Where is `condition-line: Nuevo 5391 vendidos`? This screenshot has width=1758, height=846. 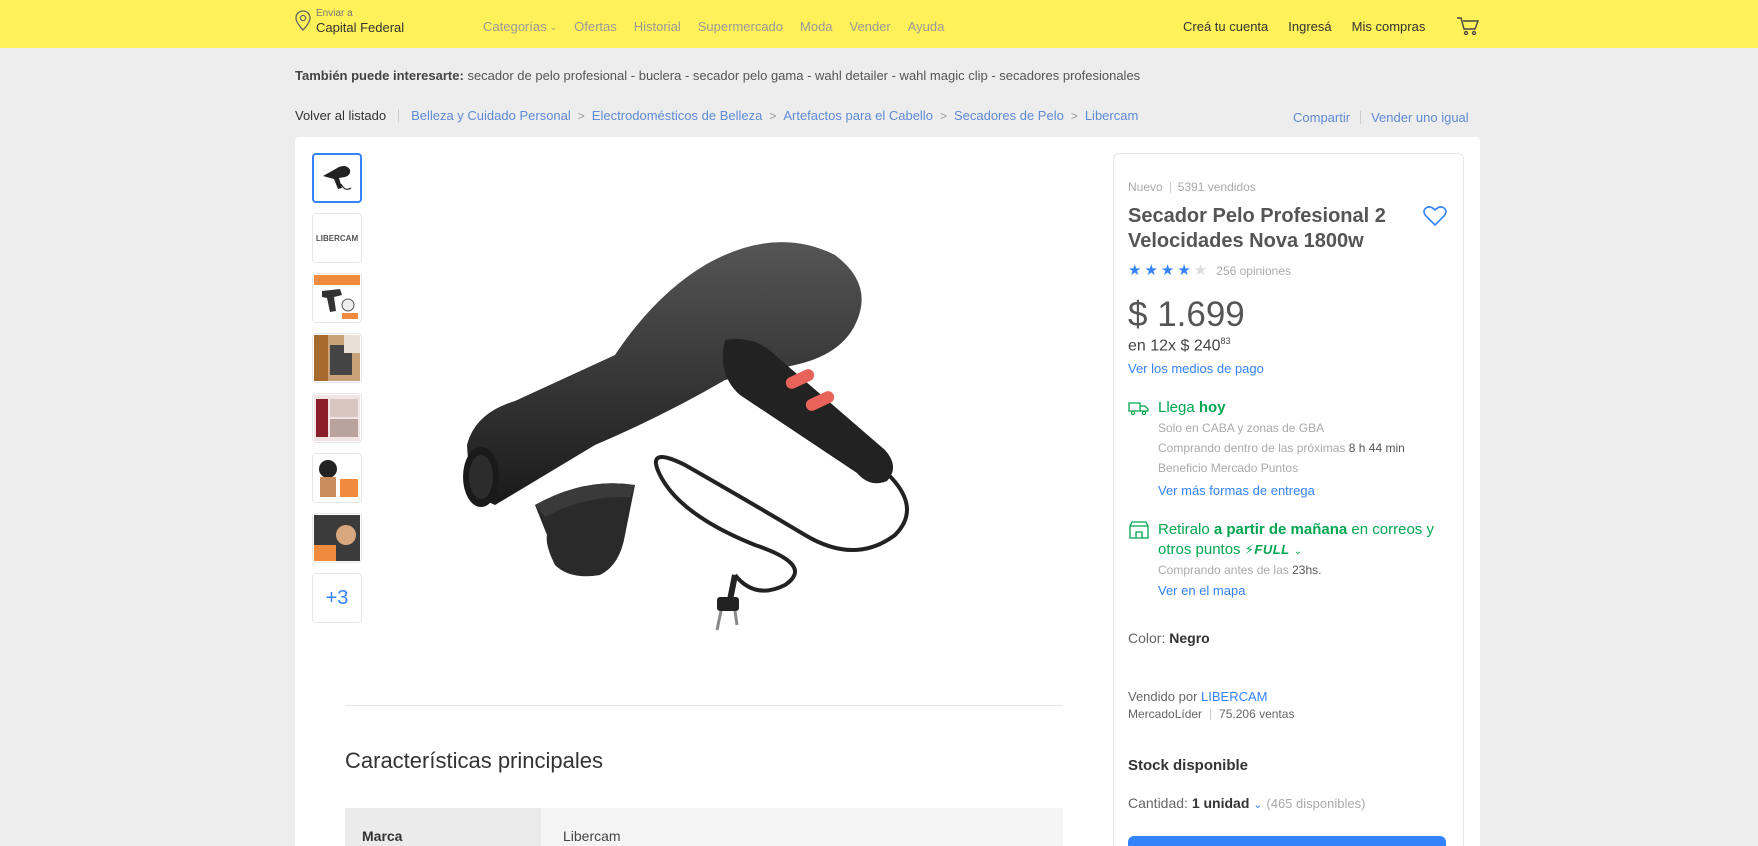
condition-line: Nuevo 5391 vendidos is located at coordinates (1192, 187).